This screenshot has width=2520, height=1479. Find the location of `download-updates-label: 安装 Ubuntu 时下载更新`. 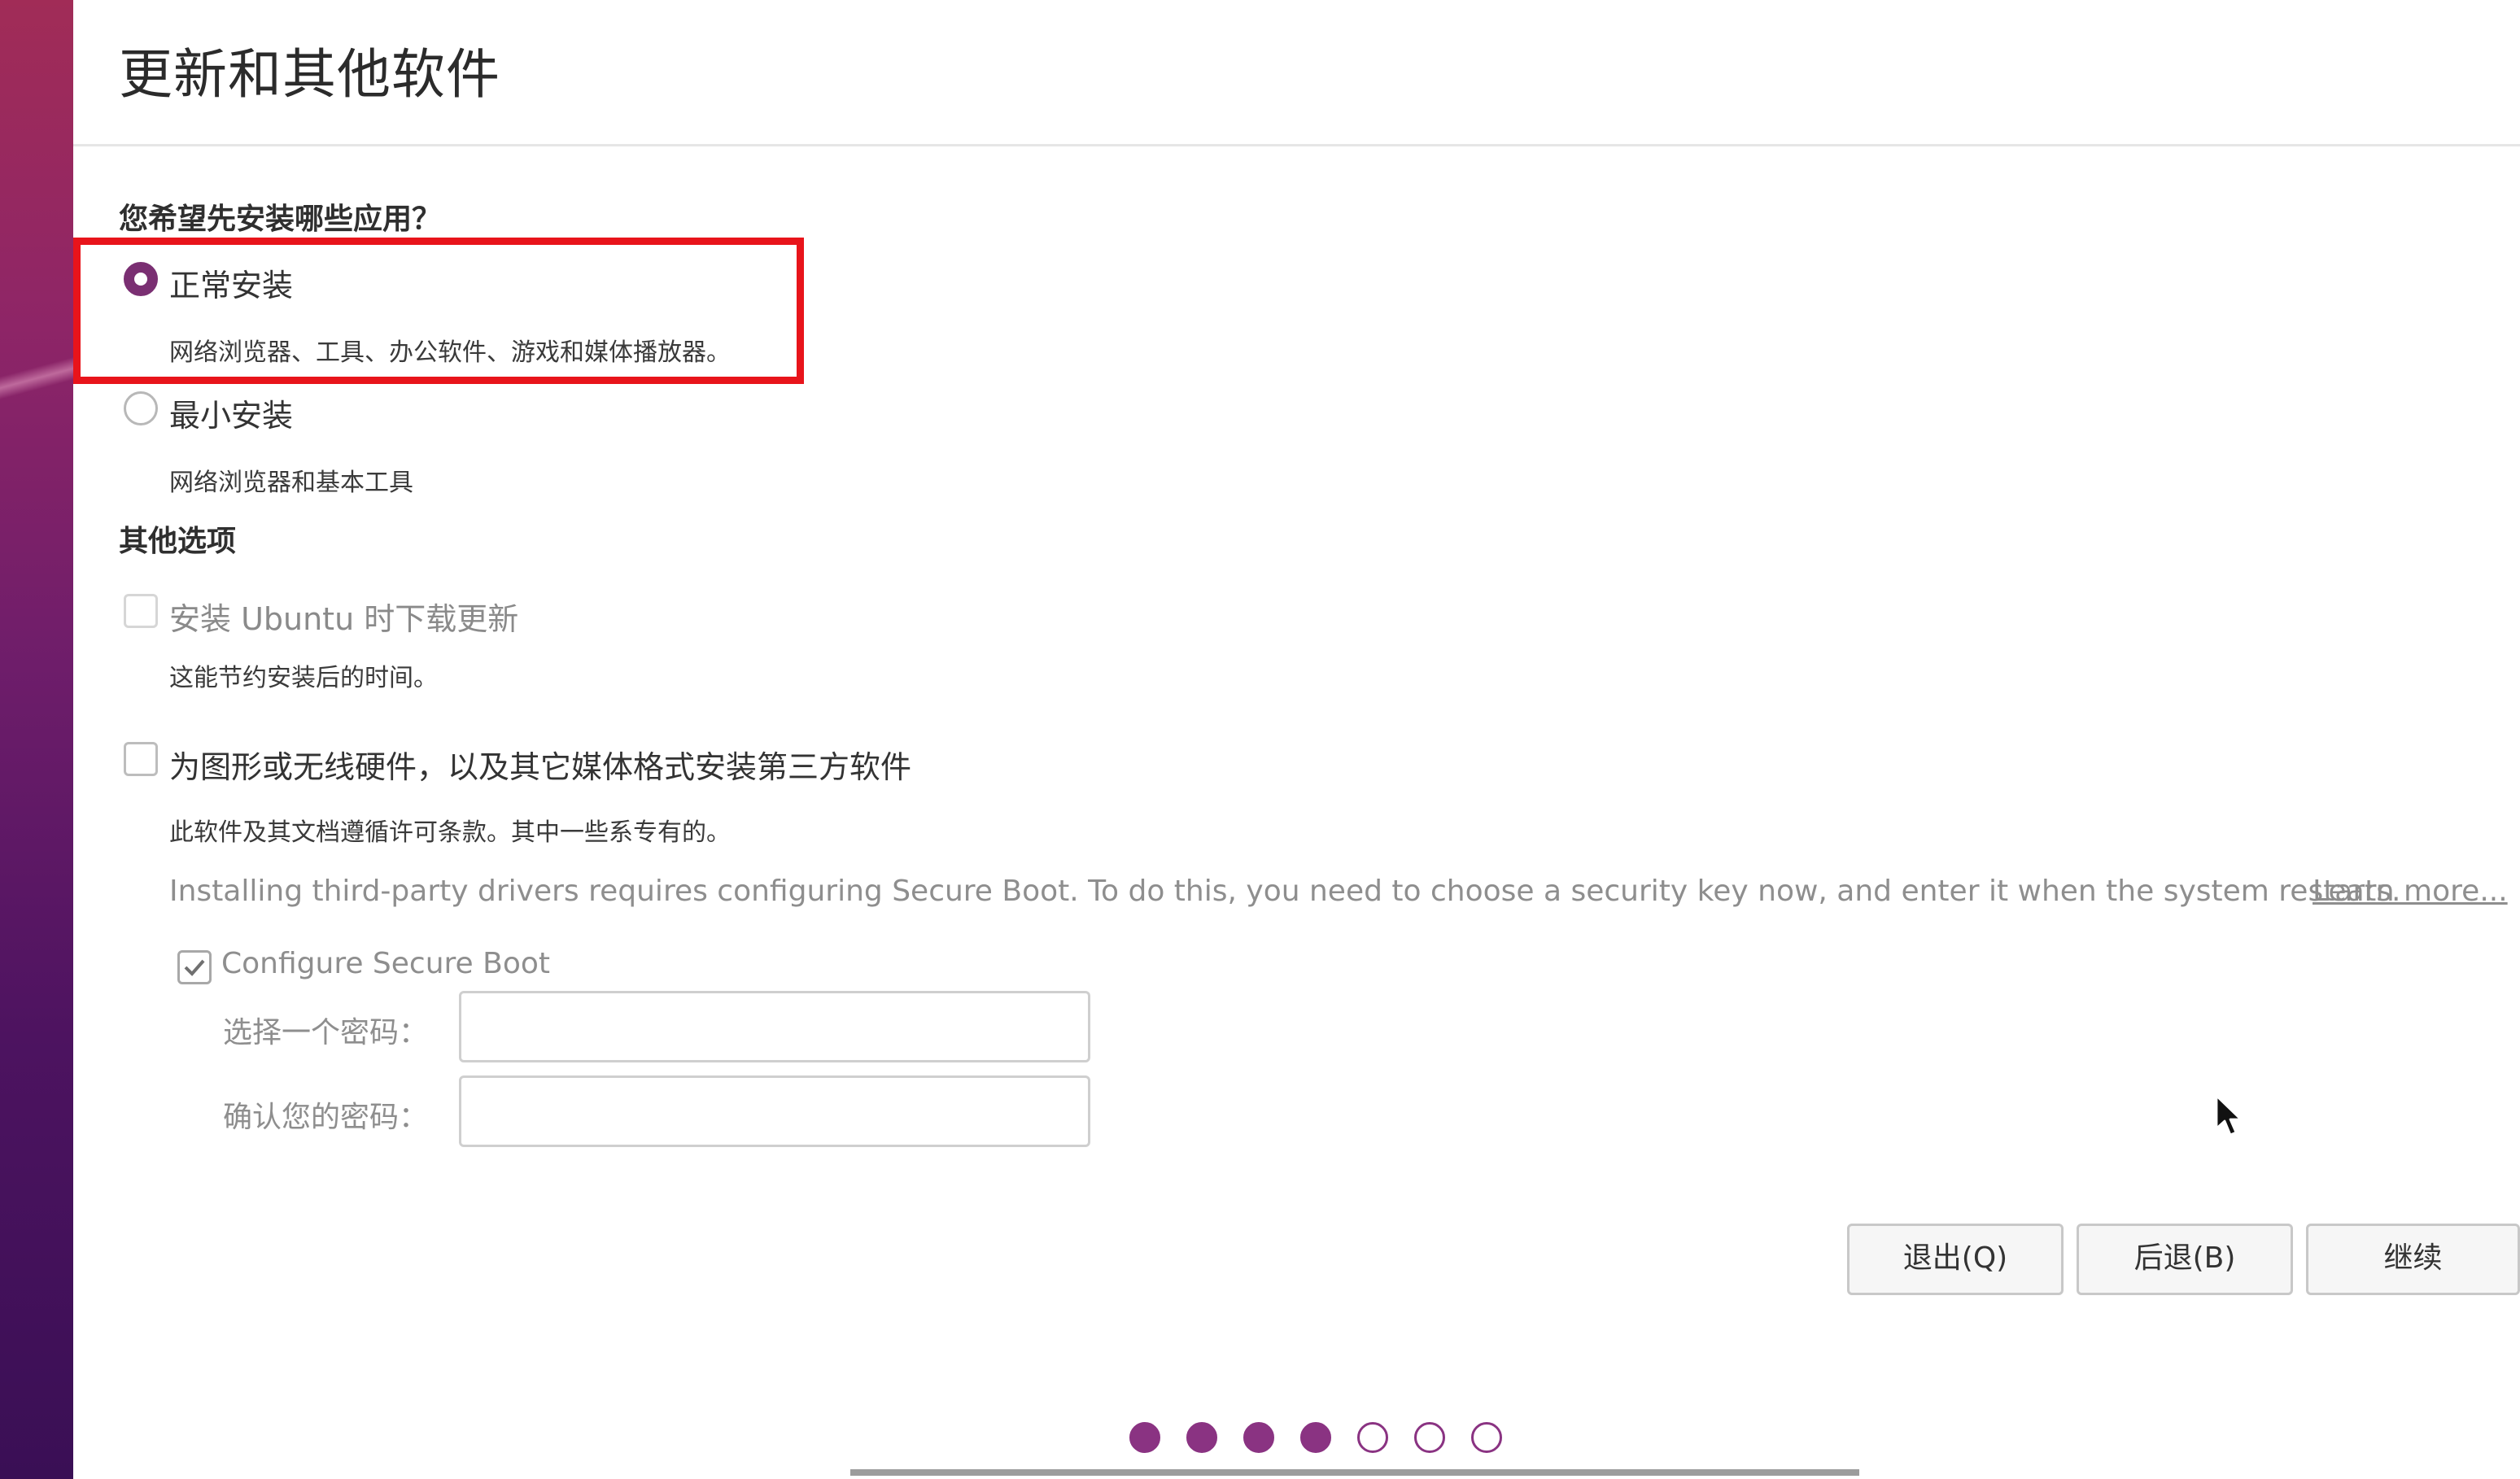

download-updates-label: 安装 Ubuntu 时下载更新 is located at coordinates (344, 616).